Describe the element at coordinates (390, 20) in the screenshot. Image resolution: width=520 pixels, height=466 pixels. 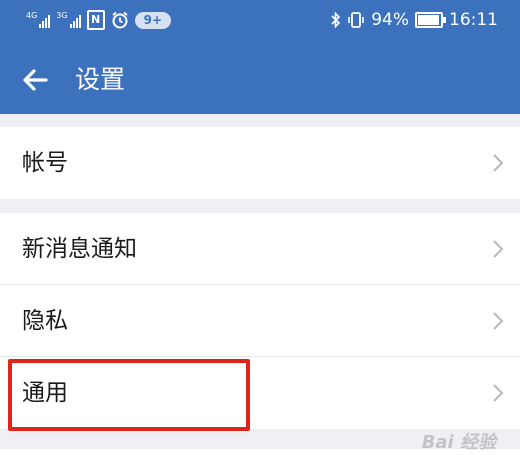
I see `battery-percent: 94%` at that location.